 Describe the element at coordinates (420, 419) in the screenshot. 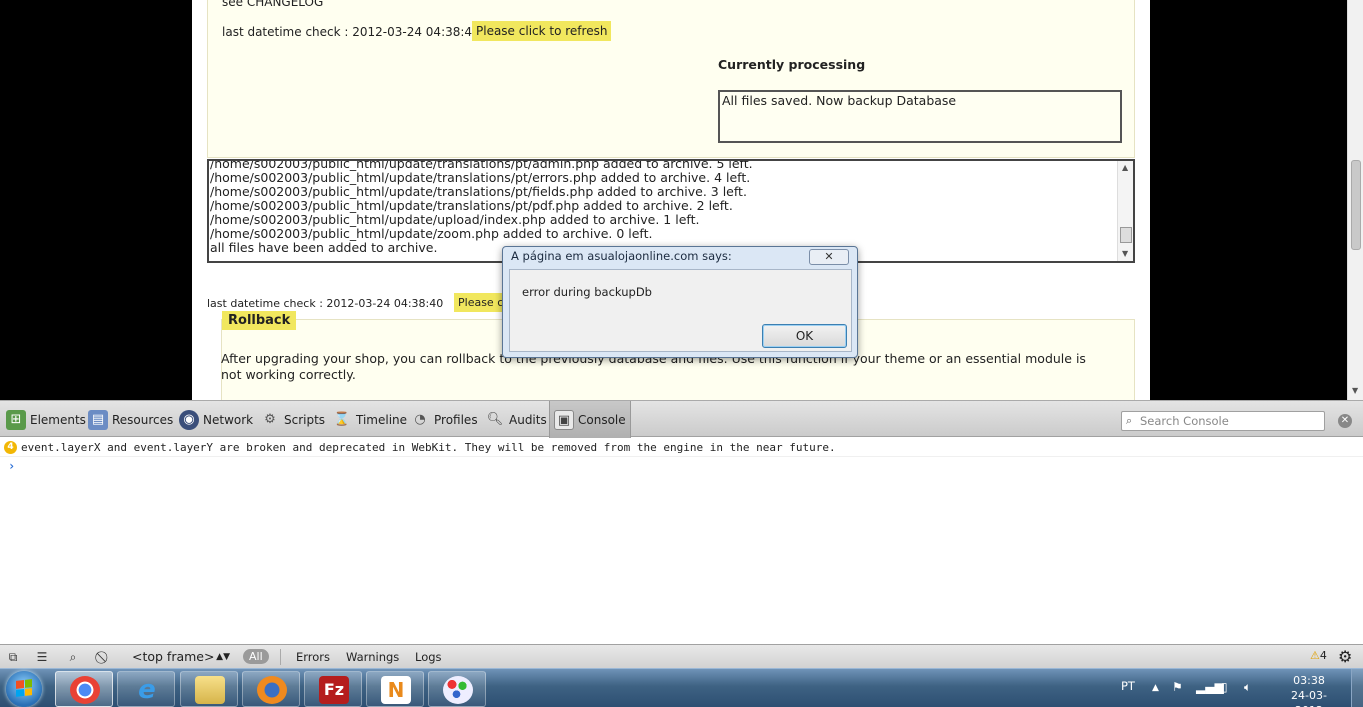

I see `profiles-icon: ◔` at that location.